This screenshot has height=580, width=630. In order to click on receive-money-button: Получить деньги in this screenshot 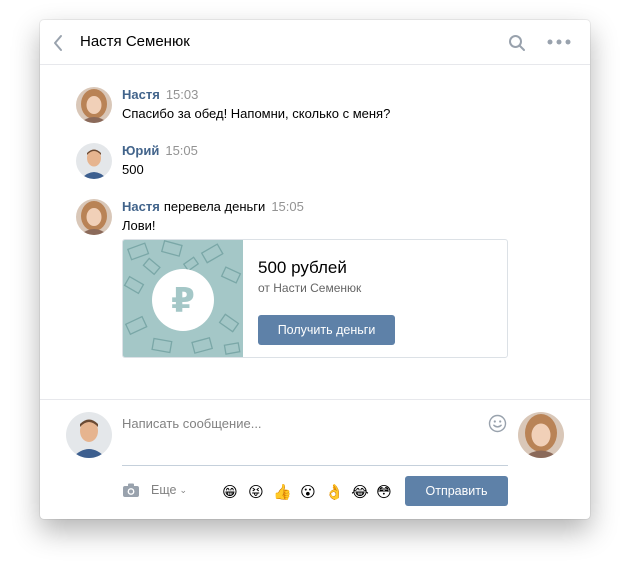, I will do `click(326, 330)`.